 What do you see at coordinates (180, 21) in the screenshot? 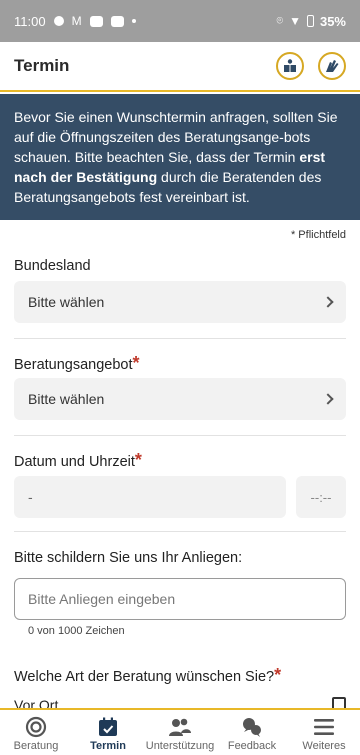
I see `status-bar: 11:00 M ⌾ ▼ 35%` at bounding box center [180, 21].